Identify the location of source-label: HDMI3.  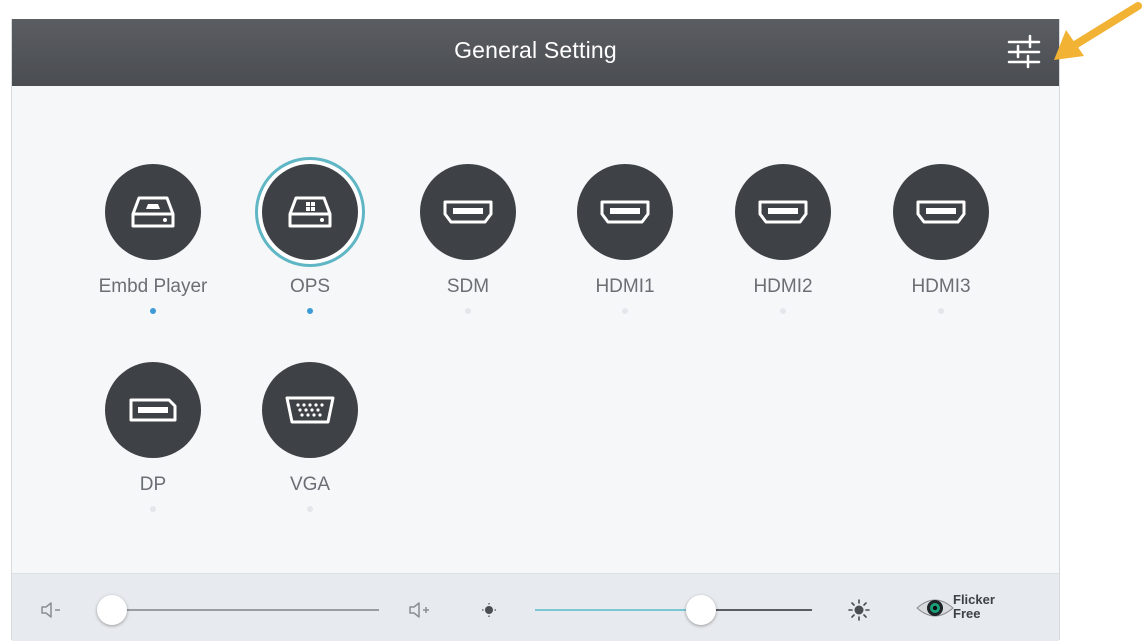
(941, 286).